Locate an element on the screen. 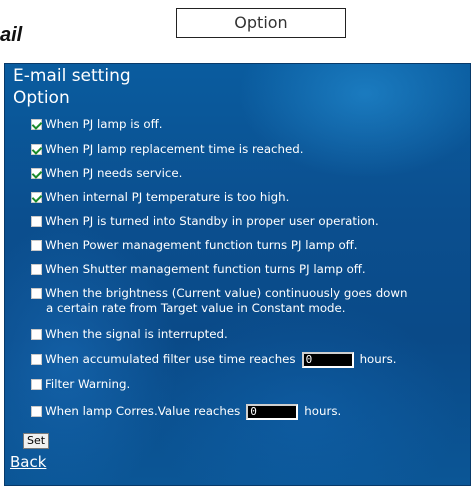  option-label: When lamp Corres.Value reaches is located at coordinates (143, 411).